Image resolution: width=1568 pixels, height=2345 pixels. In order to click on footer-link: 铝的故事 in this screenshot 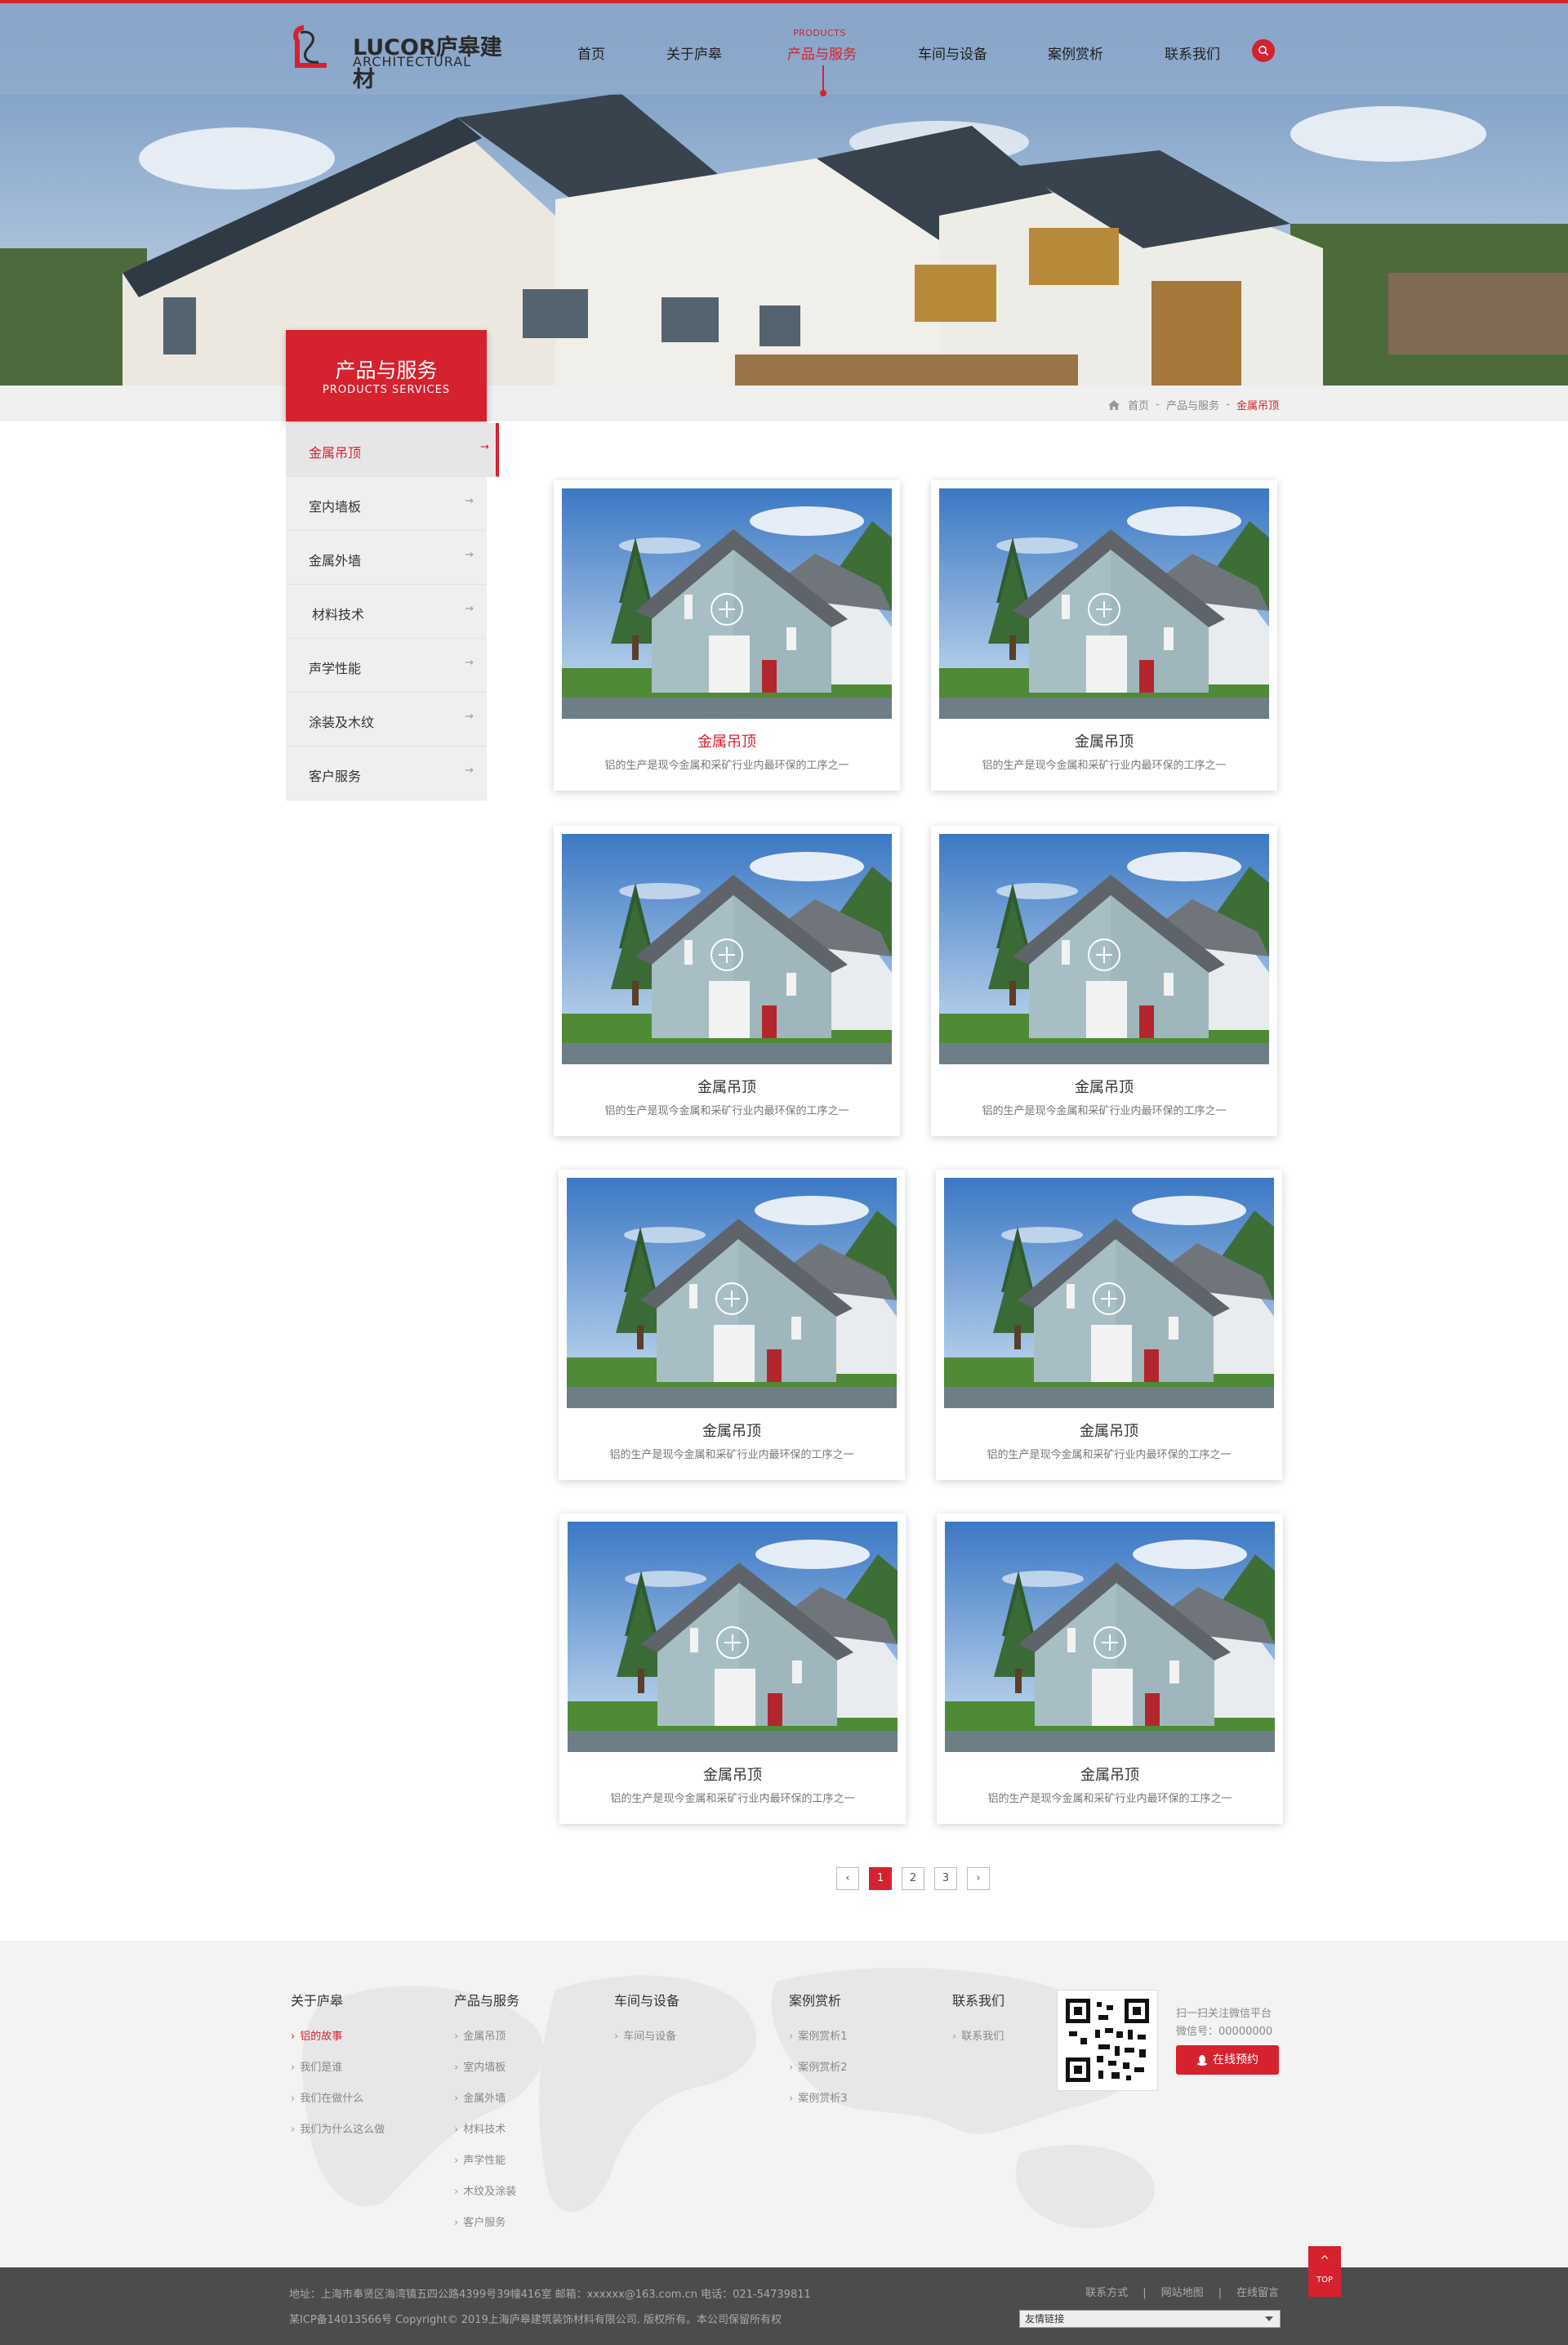, I will do `click(338, 2035)`.